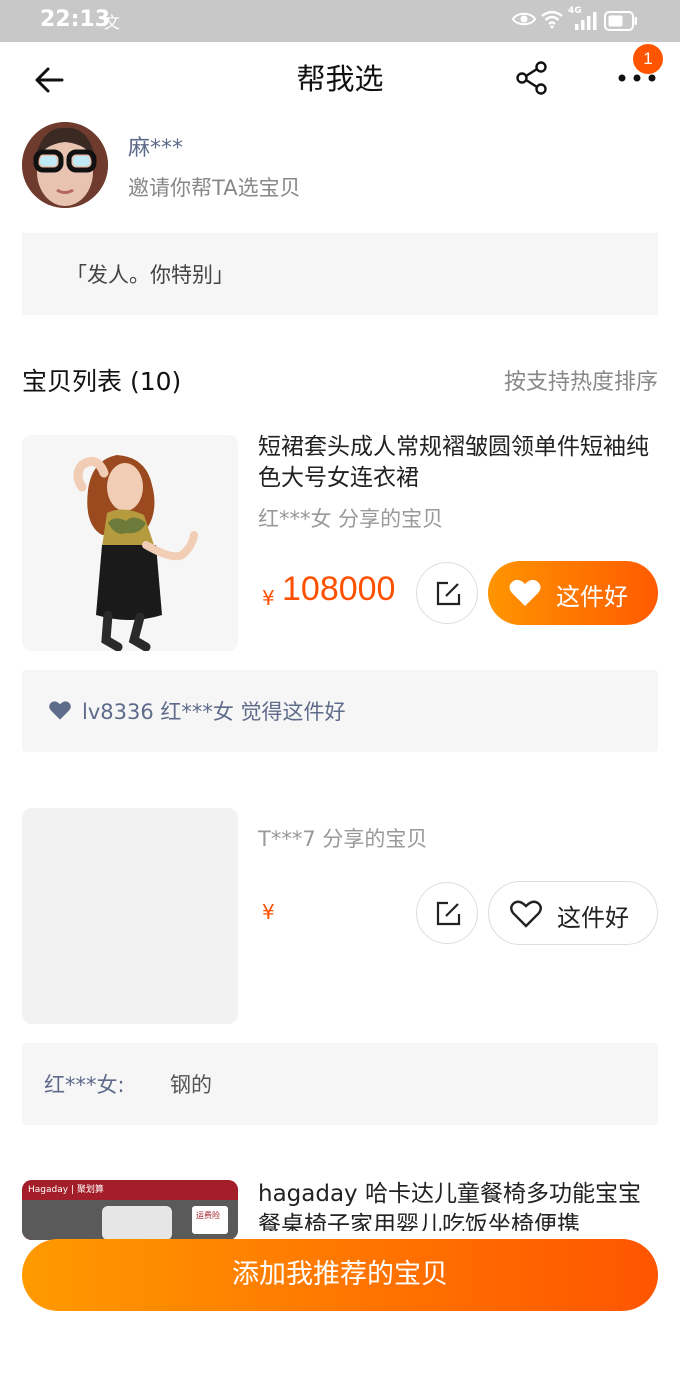 The image size is (680, 1388). Describe the element at coordinates (340, 274) in the screenshot. I see `quote-box: 「发人。你特别」` at that location.